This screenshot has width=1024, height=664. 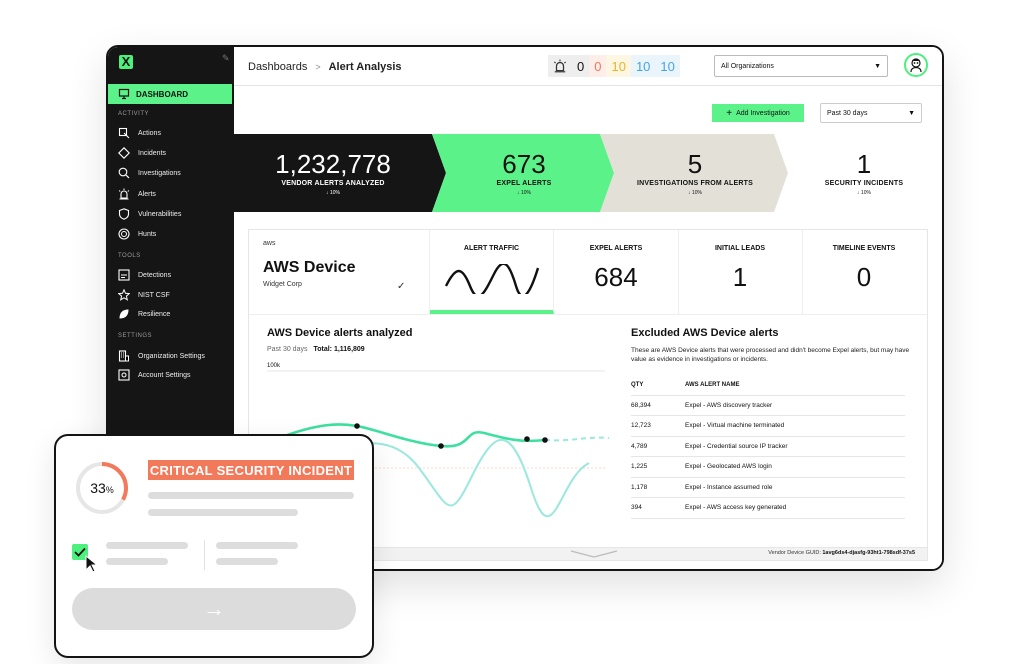 What do you see at coordinates (340, 333) in the screenshot?
I see `analyzed-title: AWS Device alerts analyzed` at bounding box center [340, 333].